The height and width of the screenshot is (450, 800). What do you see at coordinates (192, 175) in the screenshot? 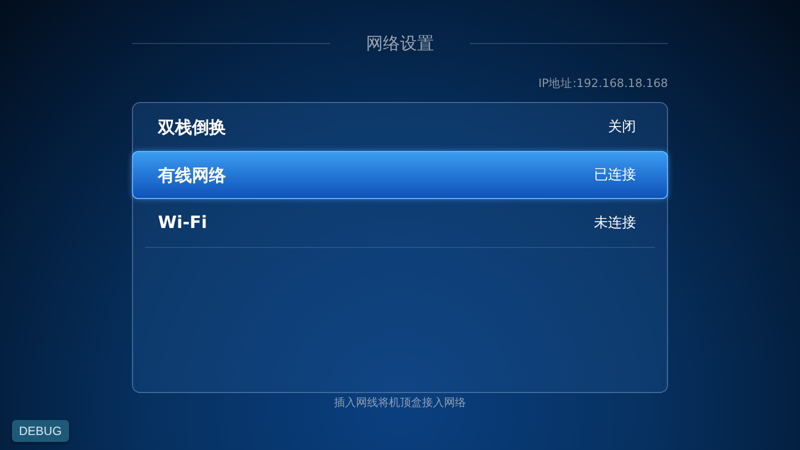
I see `option-label: 有线网络` at bounding box center [192, 175].